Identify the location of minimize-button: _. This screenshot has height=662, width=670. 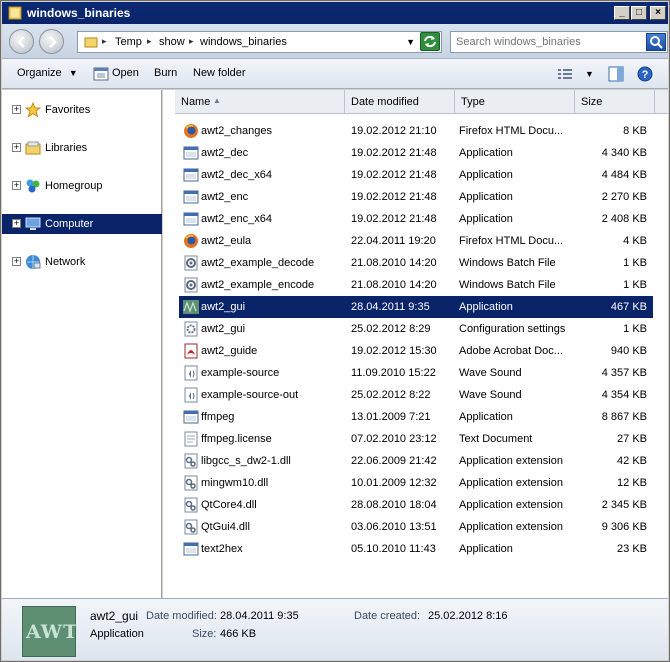
(622, 13).